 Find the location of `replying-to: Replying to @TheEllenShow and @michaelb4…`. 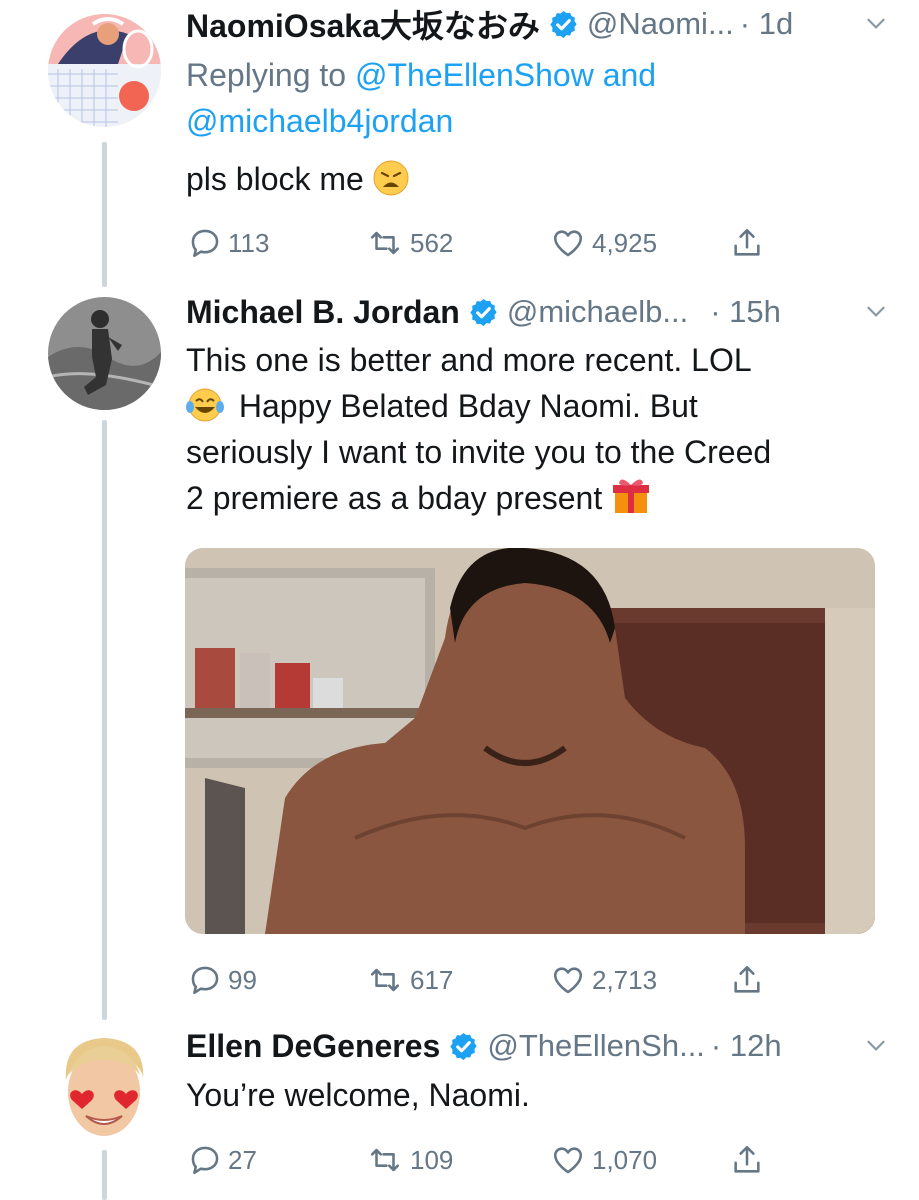

replying-to: Replying to @TheEllenShow and @michaelb4… is located at coordinates (526, 98).